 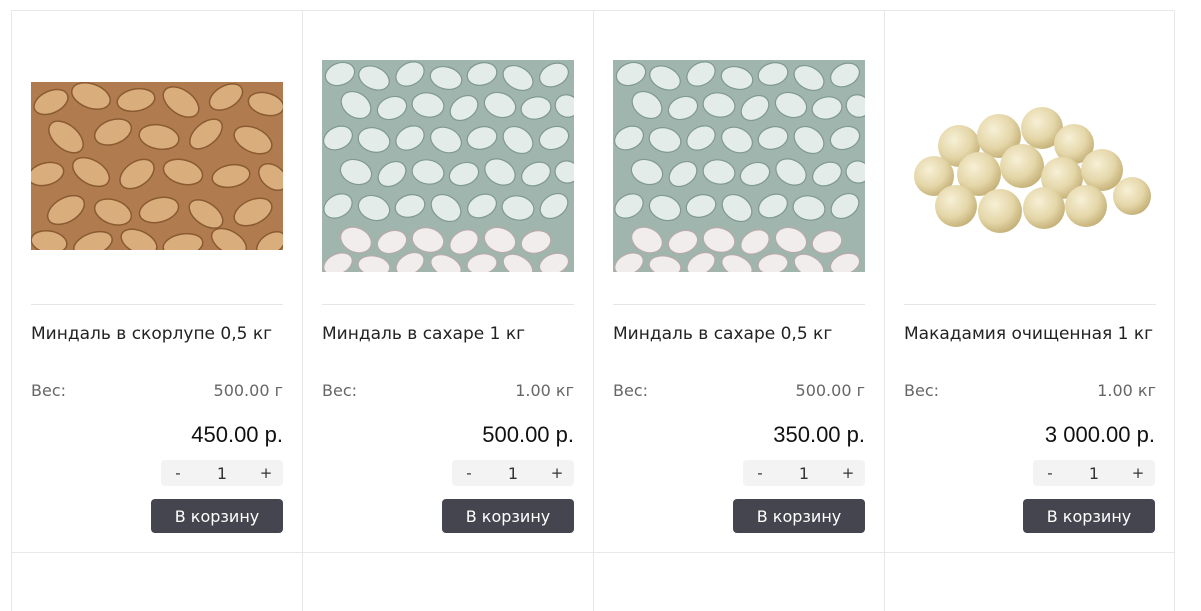 I want to click on almonds-in-shell-photo, so click(x=157, y=166).